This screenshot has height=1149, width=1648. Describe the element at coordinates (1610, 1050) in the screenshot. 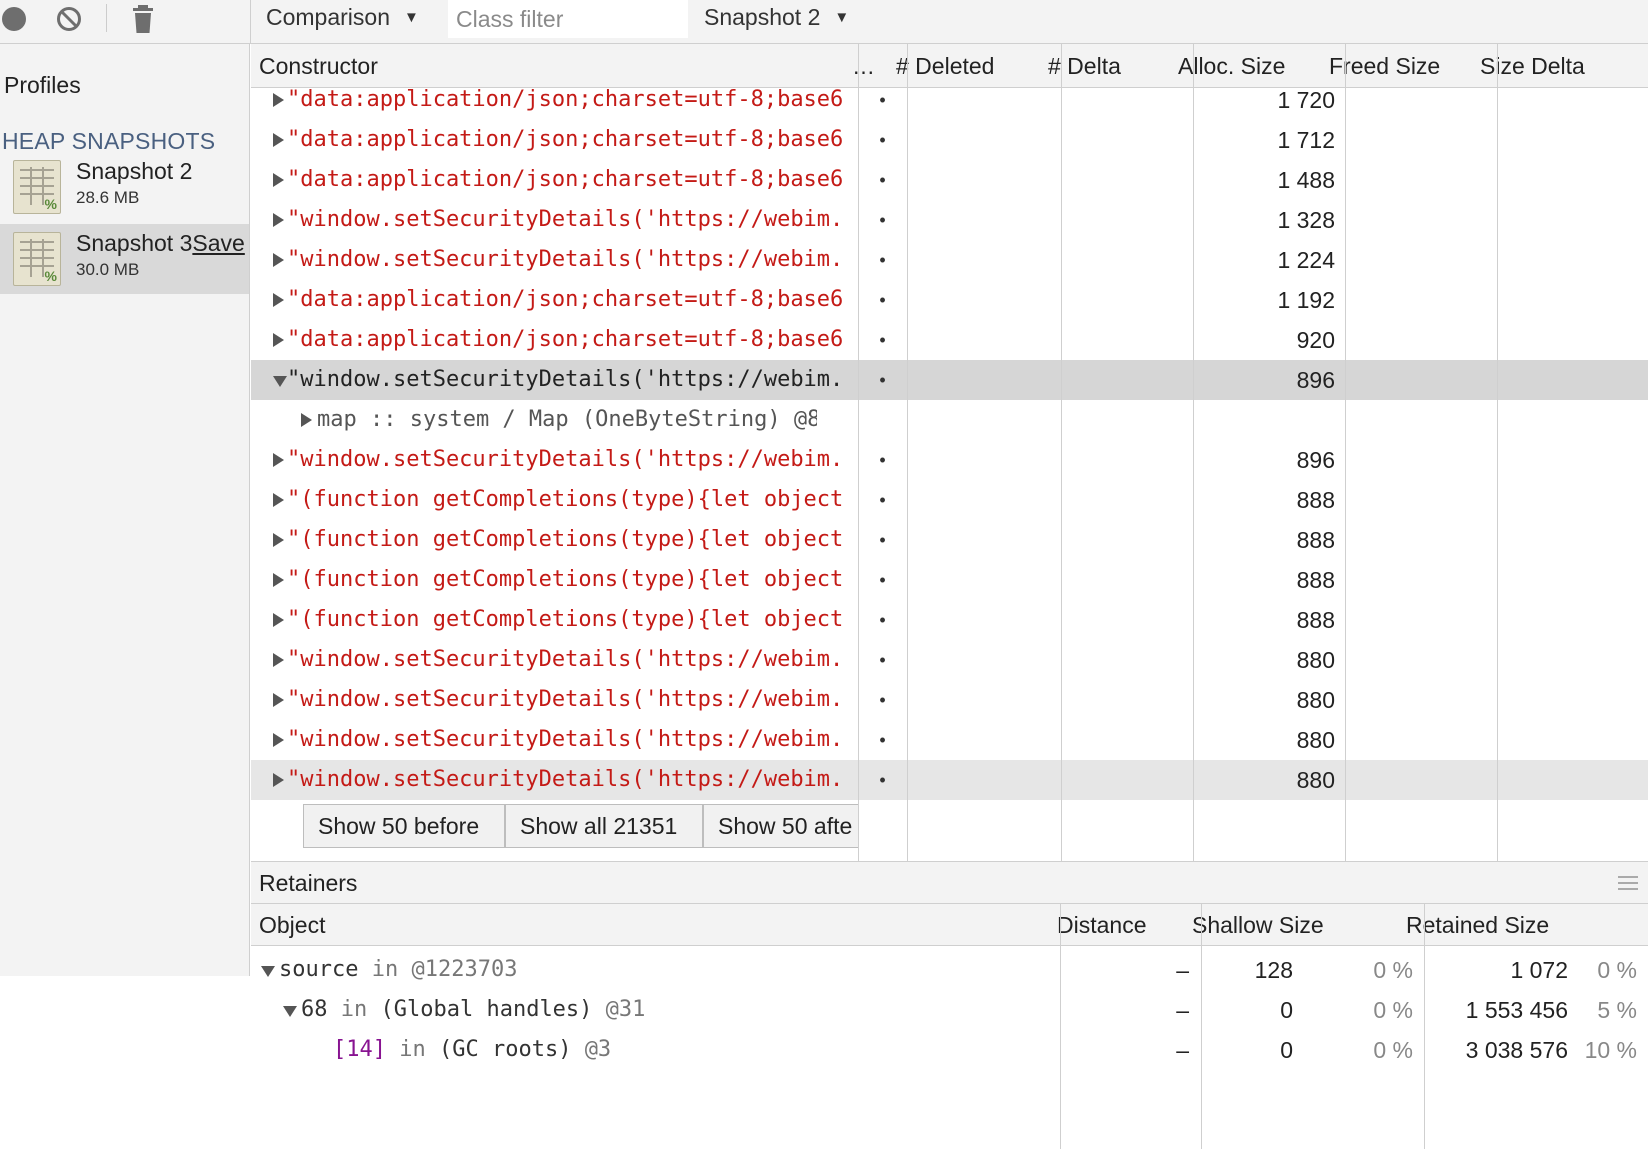

I see `retainer-retained-percent: 10 %` at that location.